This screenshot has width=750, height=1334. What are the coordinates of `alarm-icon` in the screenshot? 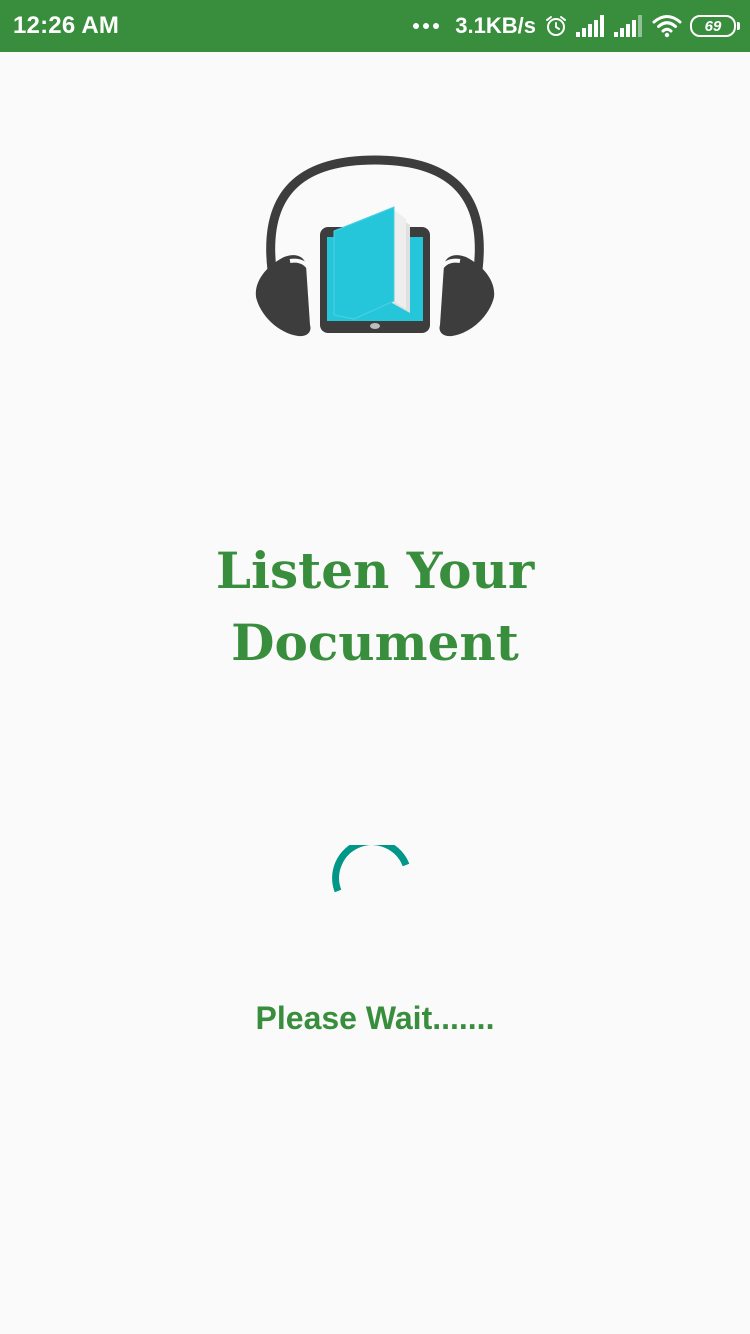 It's located at (556, 26).